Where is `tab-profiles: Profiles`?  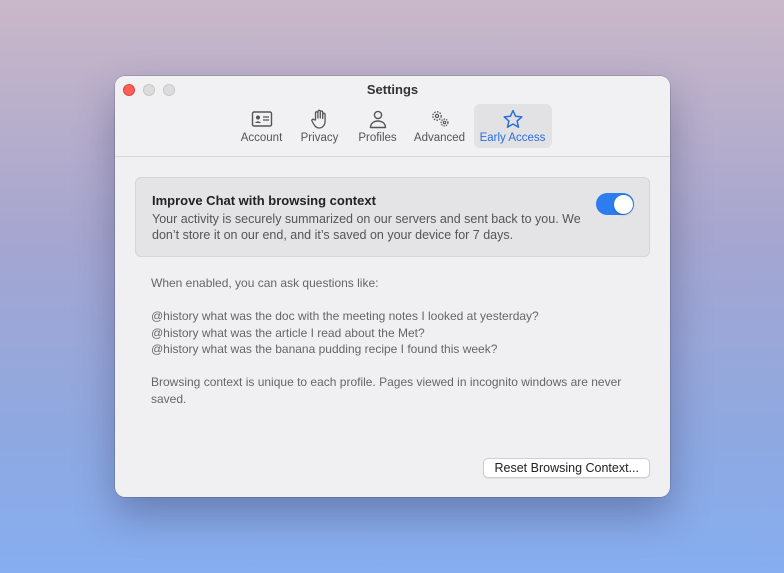
tab-profiles: Profiles is located at coordinates (378, 126).